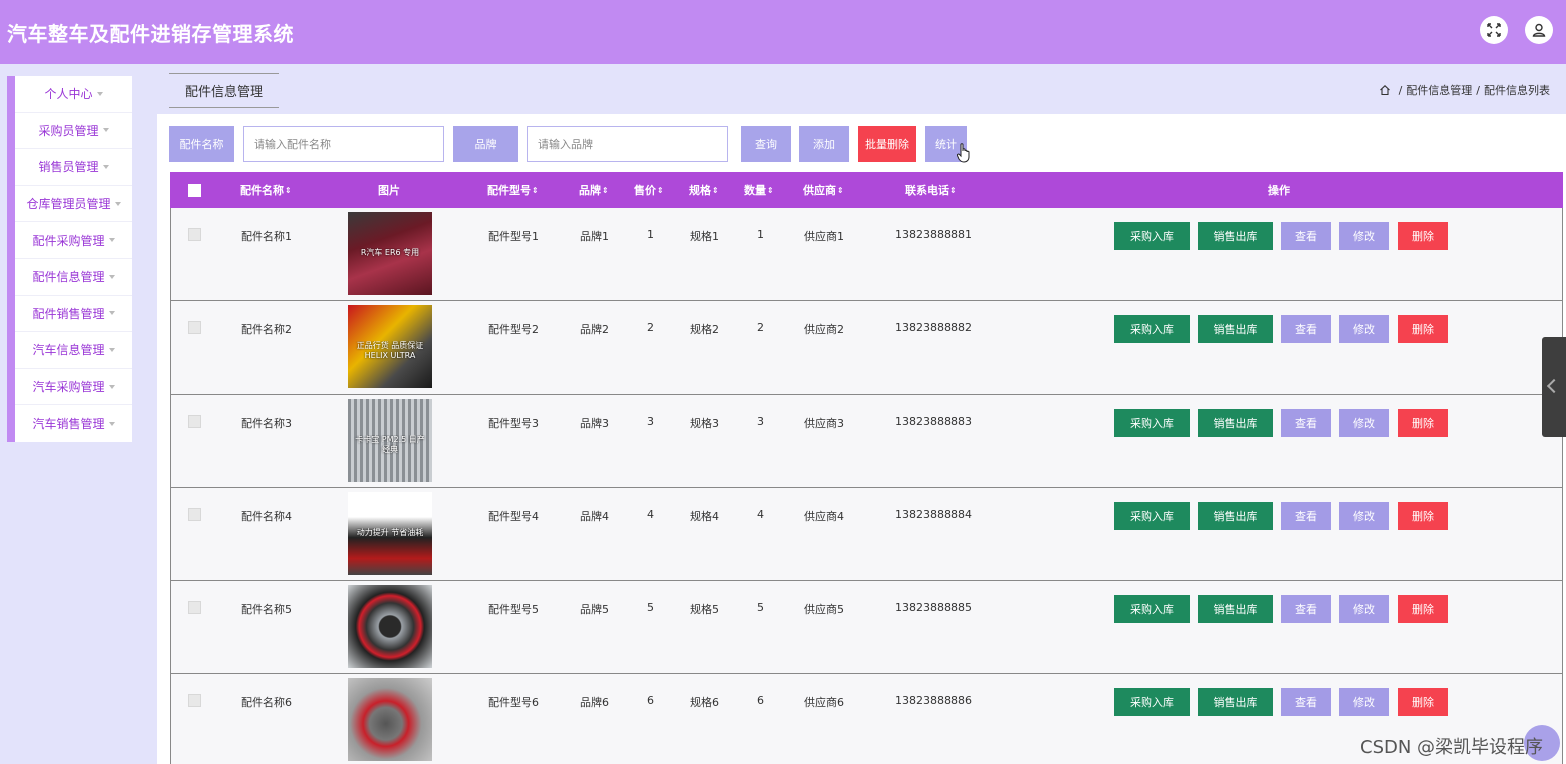 The height and width of the screenshot is (764, 1566). Describe the element at coordinates (759, 190) in the screenshot. I see `col-quantity: 数量 ⇕` at that location.